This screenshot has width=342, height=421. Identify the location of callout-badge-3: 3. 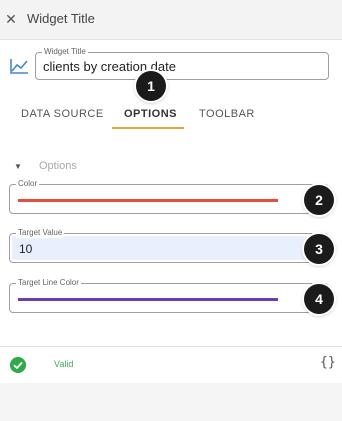
(319, 249).